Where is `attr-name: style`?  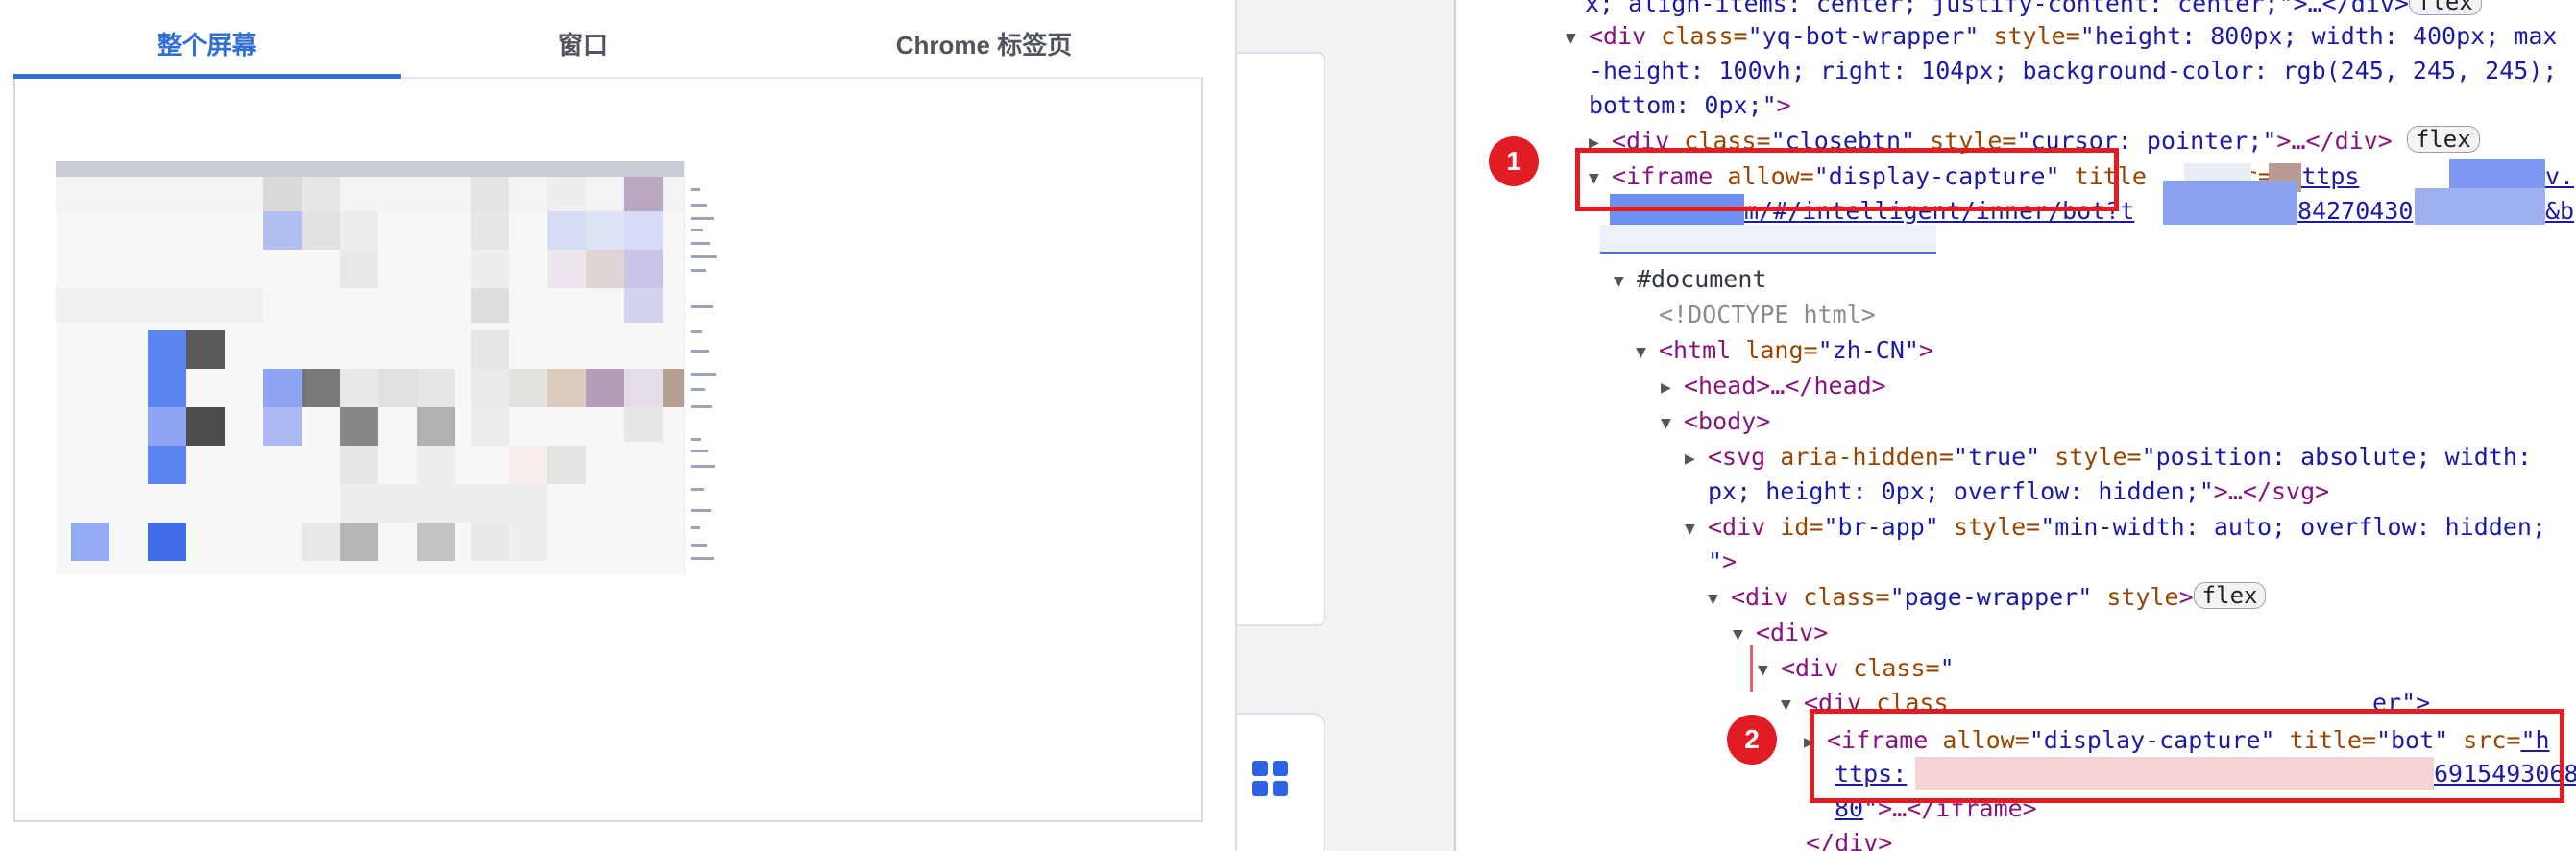 attr-name: style is located at coordinates (2135, 597).